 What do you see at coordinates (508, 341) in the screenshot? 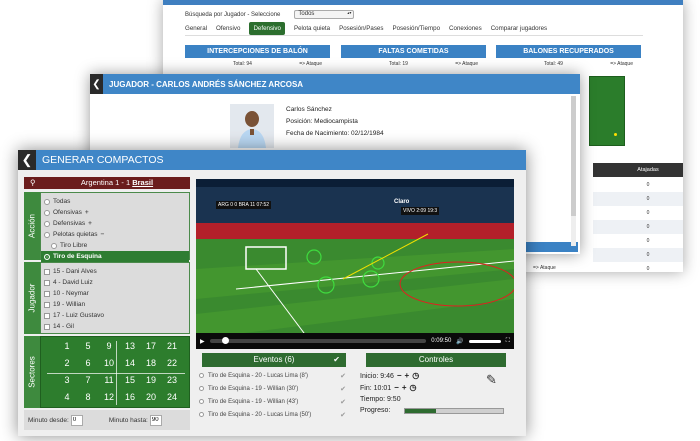
I see `fullscreen-icon: ⛶` at bounding box center [508, 341].